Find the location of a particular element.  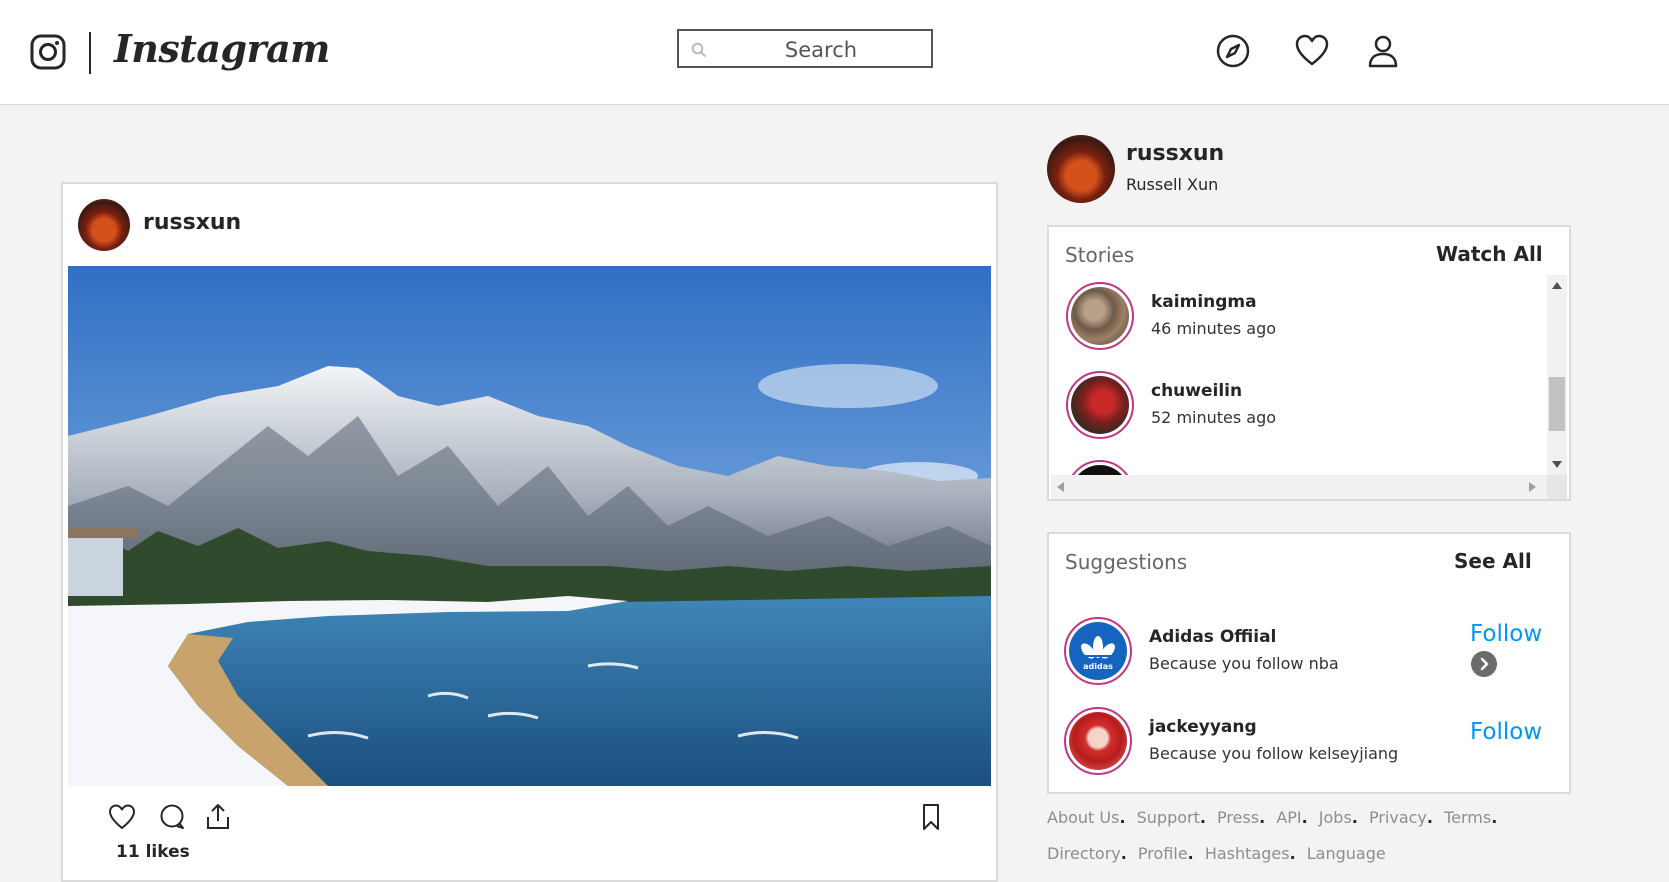

suggestion-reason: Because you follow nba is located at coordinates (1244, 663).